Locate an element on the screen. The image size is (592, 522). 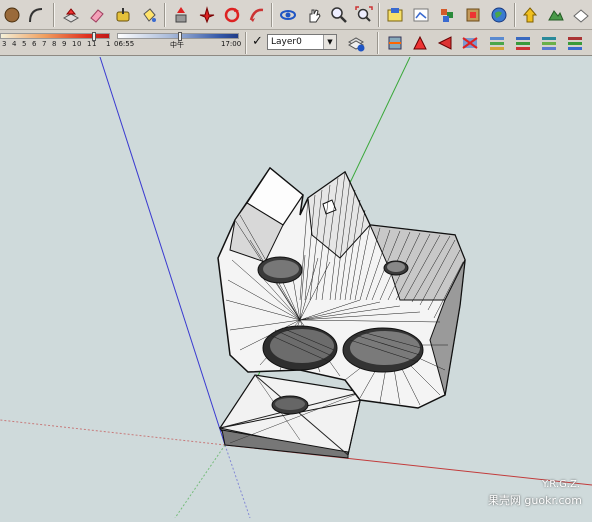
layer-stack-2-icon is located at coordinates (523, 43).